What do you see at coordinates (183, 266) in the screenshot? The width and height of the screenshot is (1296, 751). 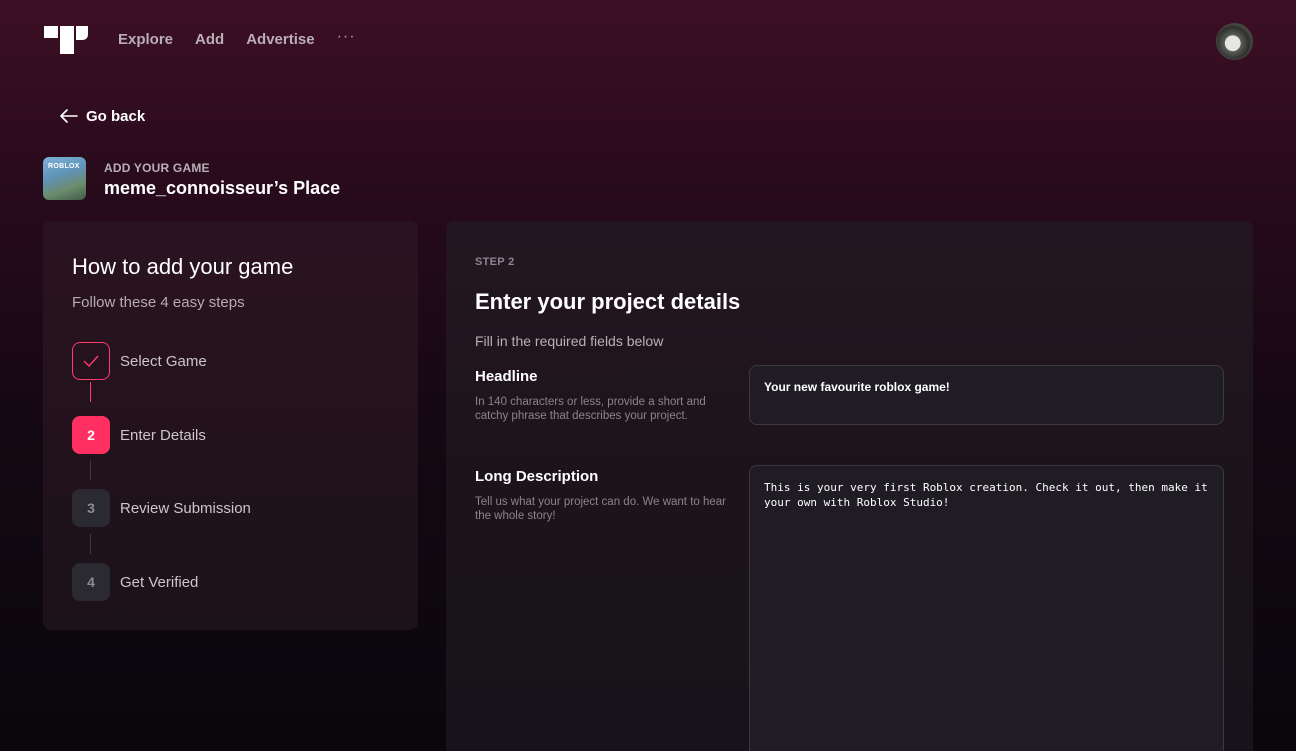 I see `steps-title: How to add your game` at bounding box center [183, 266].